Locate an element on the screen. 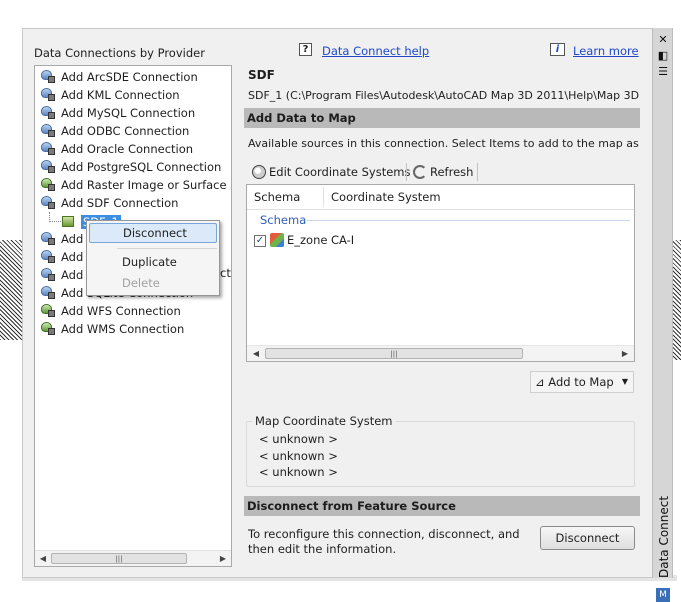 The width and height of the screenshot is (681, 602). map3d-logo-icon: M is located at coordinates (663, 595).